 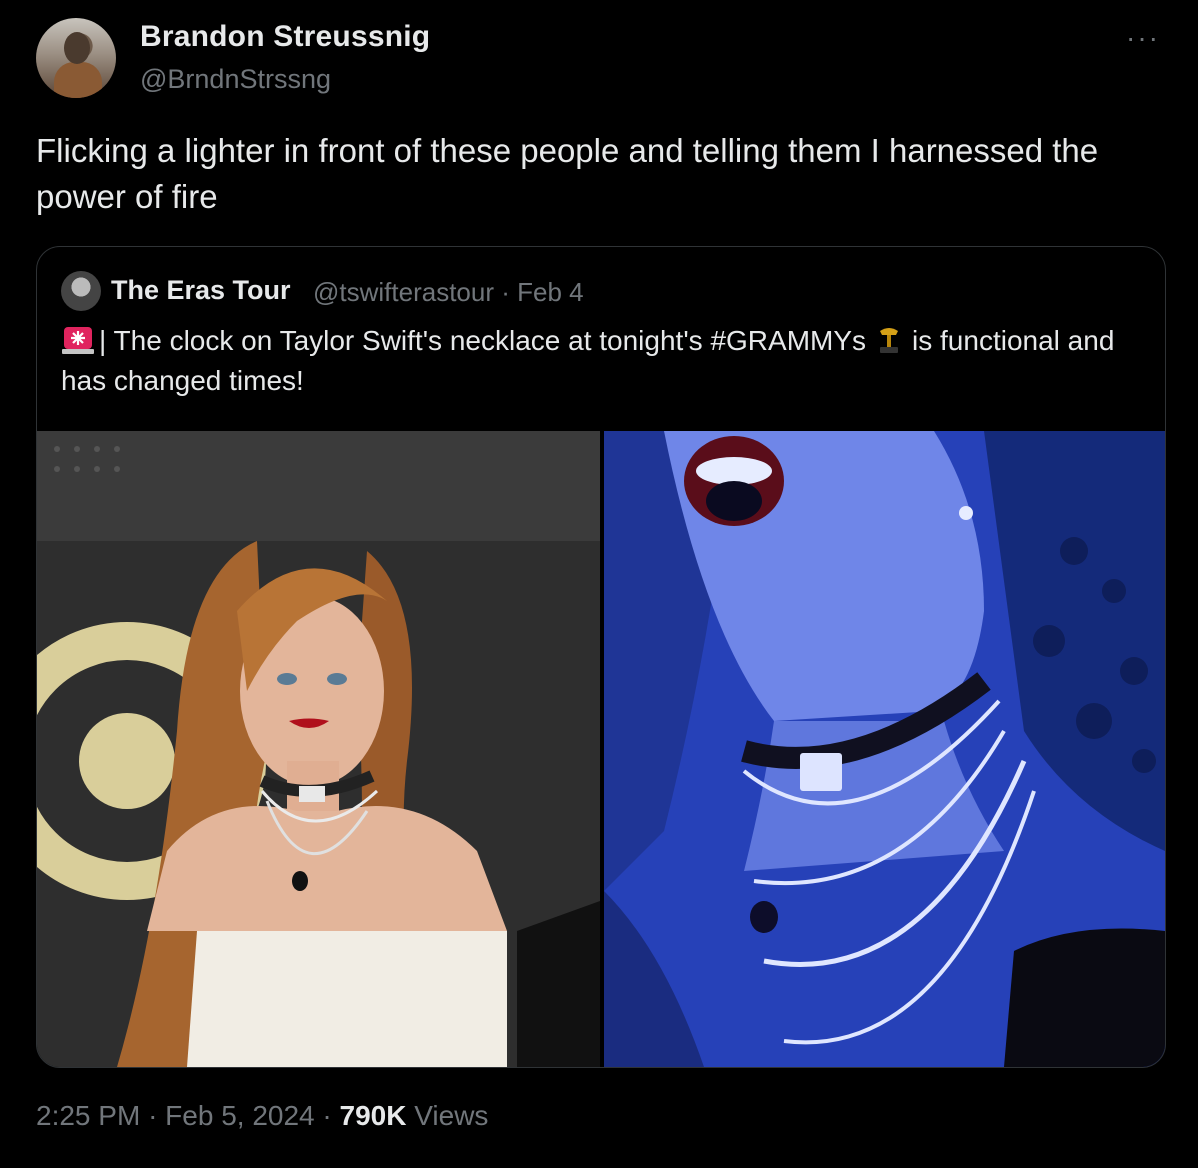 What do you see at coordinates (550, 292) in the screenshot?
I see `quoted-date: Feb 4` at bounding box center [550, 292].